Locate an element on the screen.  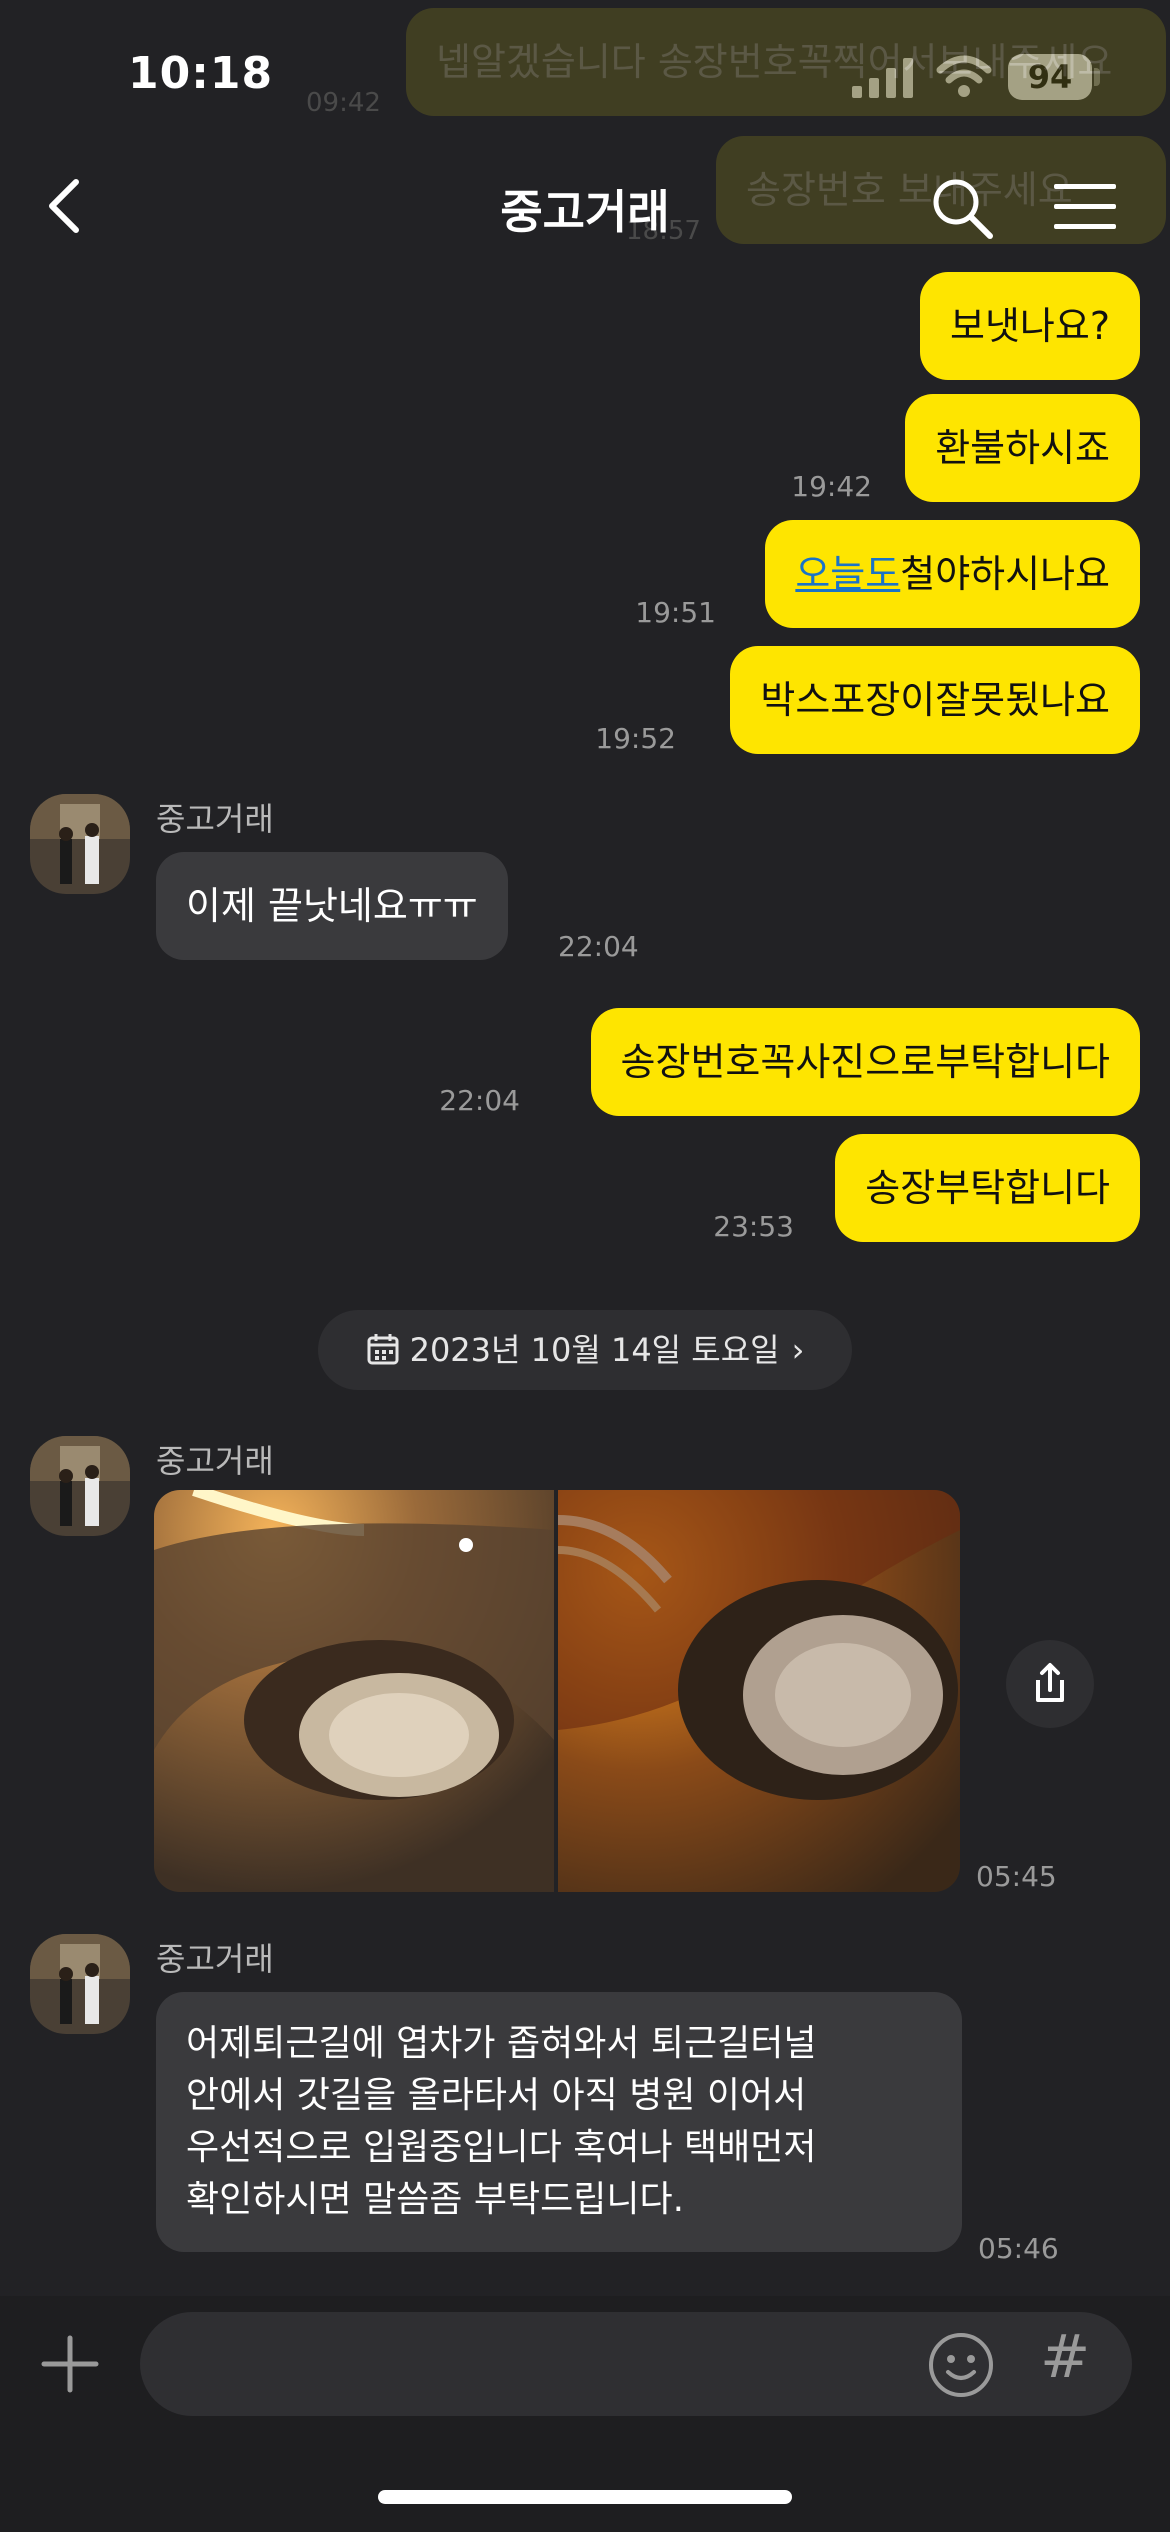
message-line: 우선적으로 입웝중입니다 혹여나 택배먼저 is located at coordinates (501, 2147).